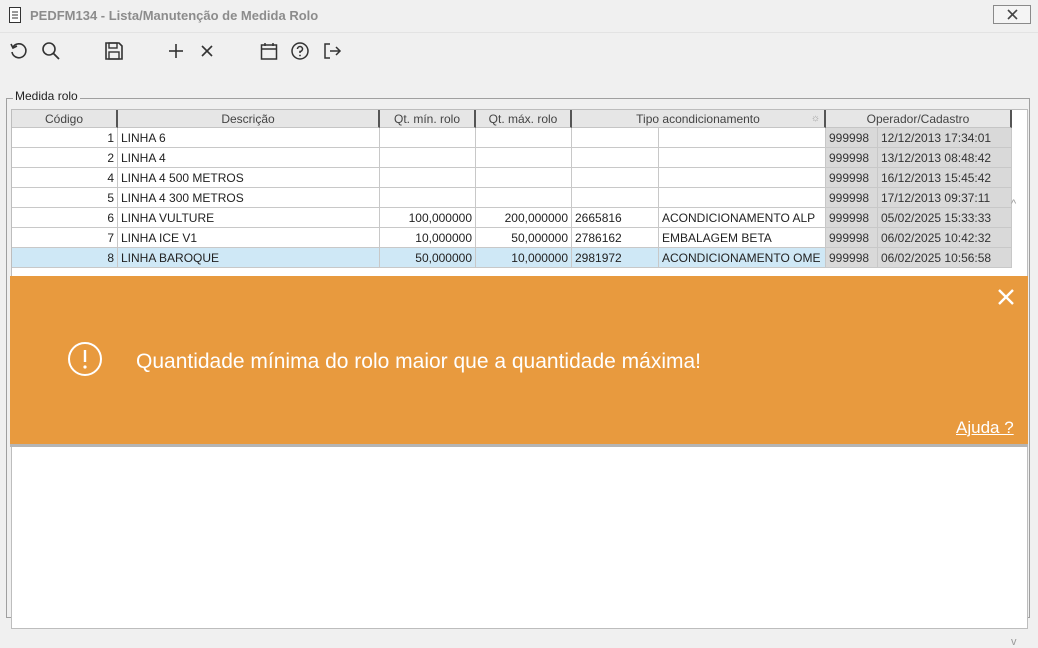 The height and width of the screenshot is (648, 1038). I want to click on cell-cadastro: 12/12/2013 17:34:01, so click(945, 138).